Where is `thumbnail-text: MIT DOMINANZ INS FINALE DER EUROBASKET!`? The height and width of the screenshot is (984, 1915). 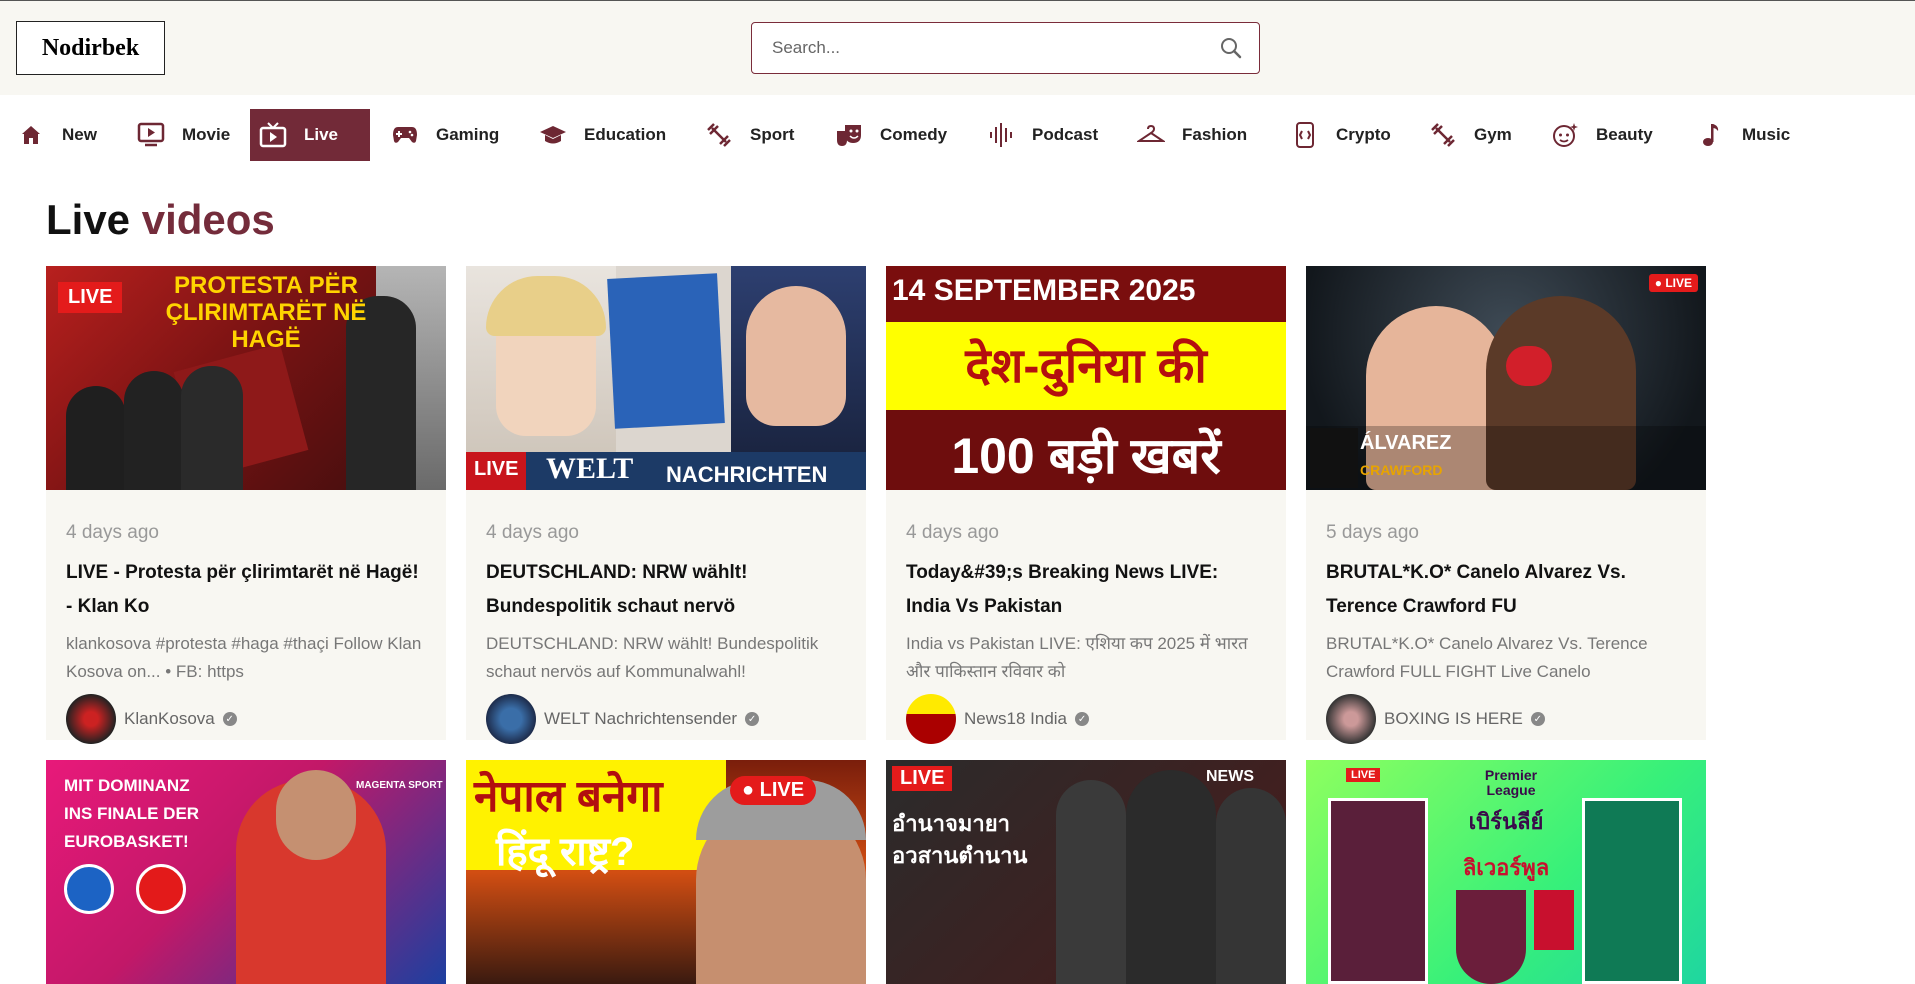 thumbnail-text: MIT DOMINANZ INS FINALE DER EUROBASKET! is located at coordinates (132, 813).